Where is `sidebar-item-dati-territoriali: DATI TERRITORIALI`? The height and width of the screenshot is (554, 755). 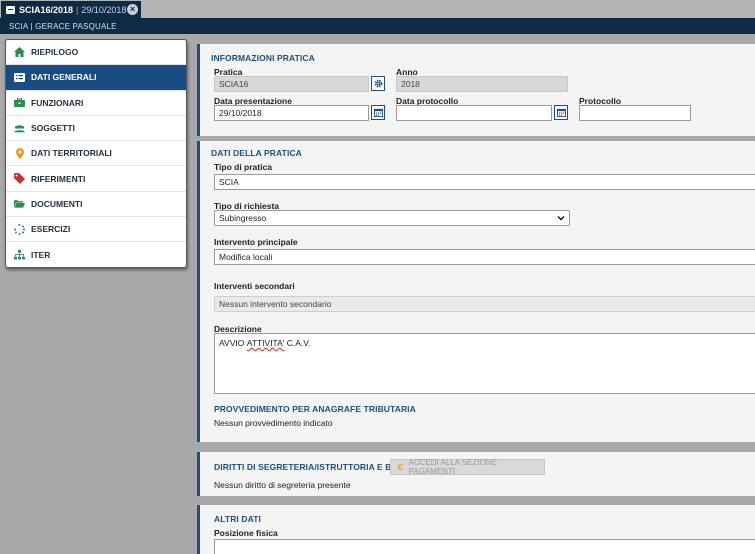
sidebar-item-dati-territoriali: DATI TERRITORIALI is located at coordinates (96, 154).